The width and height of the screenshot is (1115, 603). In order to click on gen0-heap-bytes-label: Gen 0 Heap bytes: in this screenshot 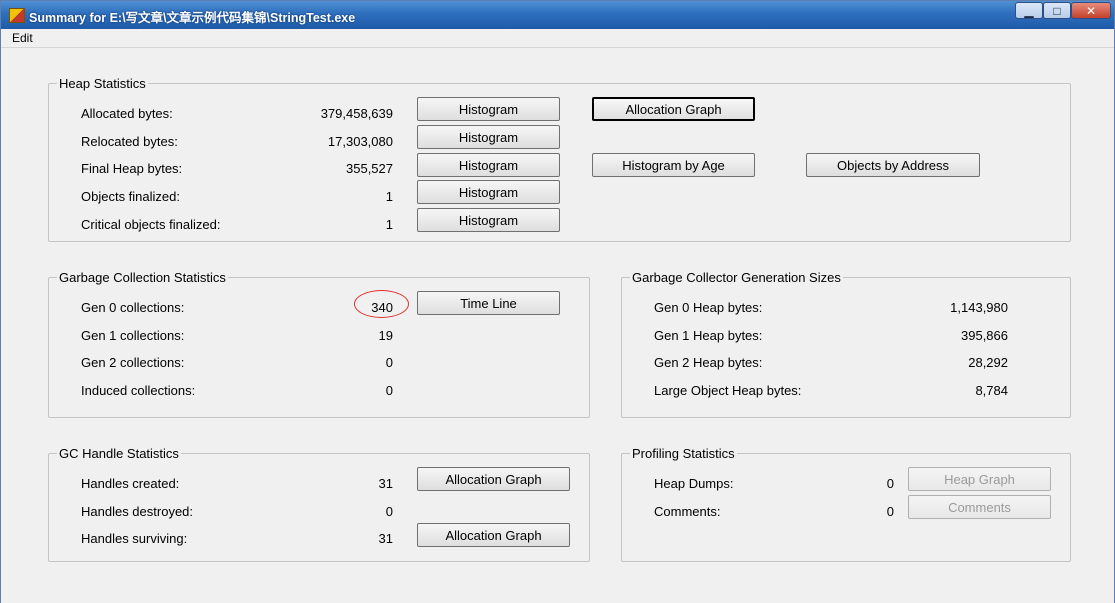, I will do `click(708, 307)`.